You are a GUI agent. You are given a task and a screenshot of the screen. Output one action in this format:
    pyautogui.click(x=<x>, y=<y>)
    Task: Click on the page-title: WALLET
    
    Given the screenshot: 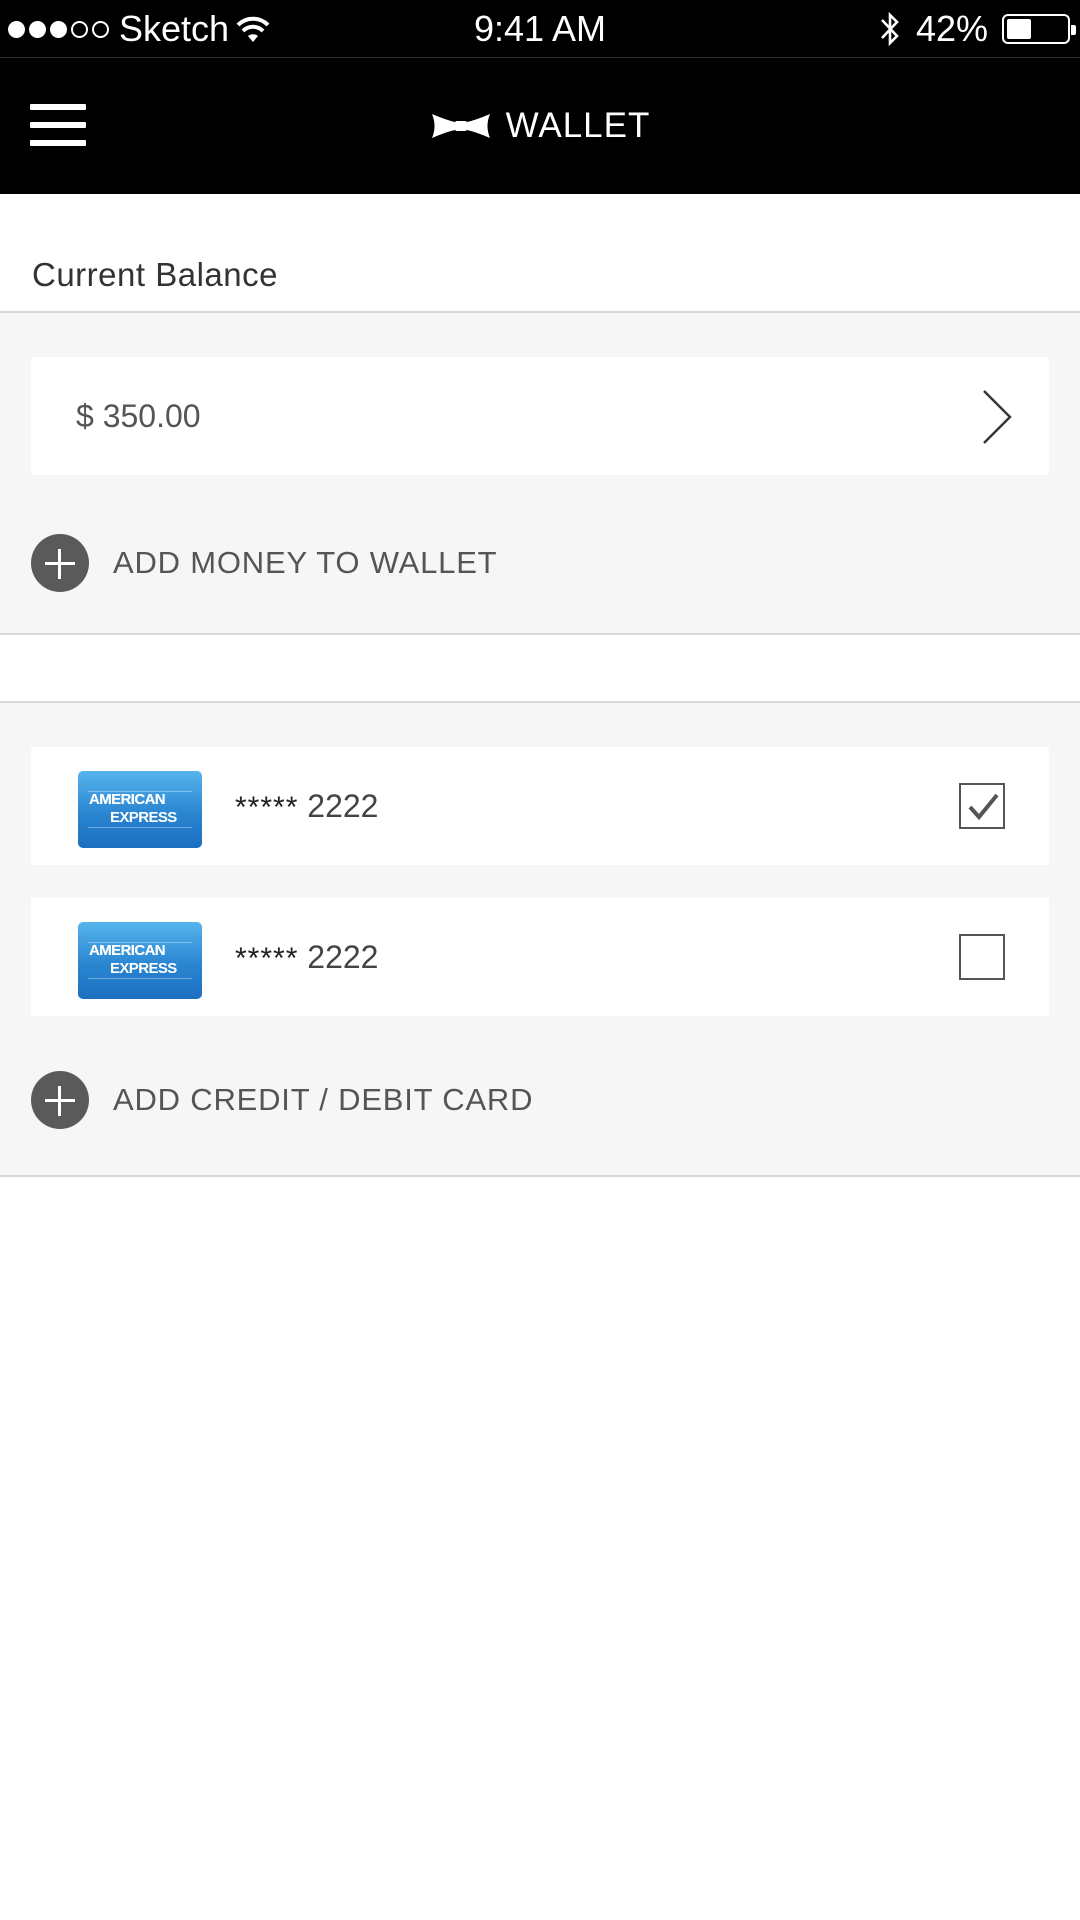 What is the action you would take?
    pyautogui.click(x=578, y=125)
    